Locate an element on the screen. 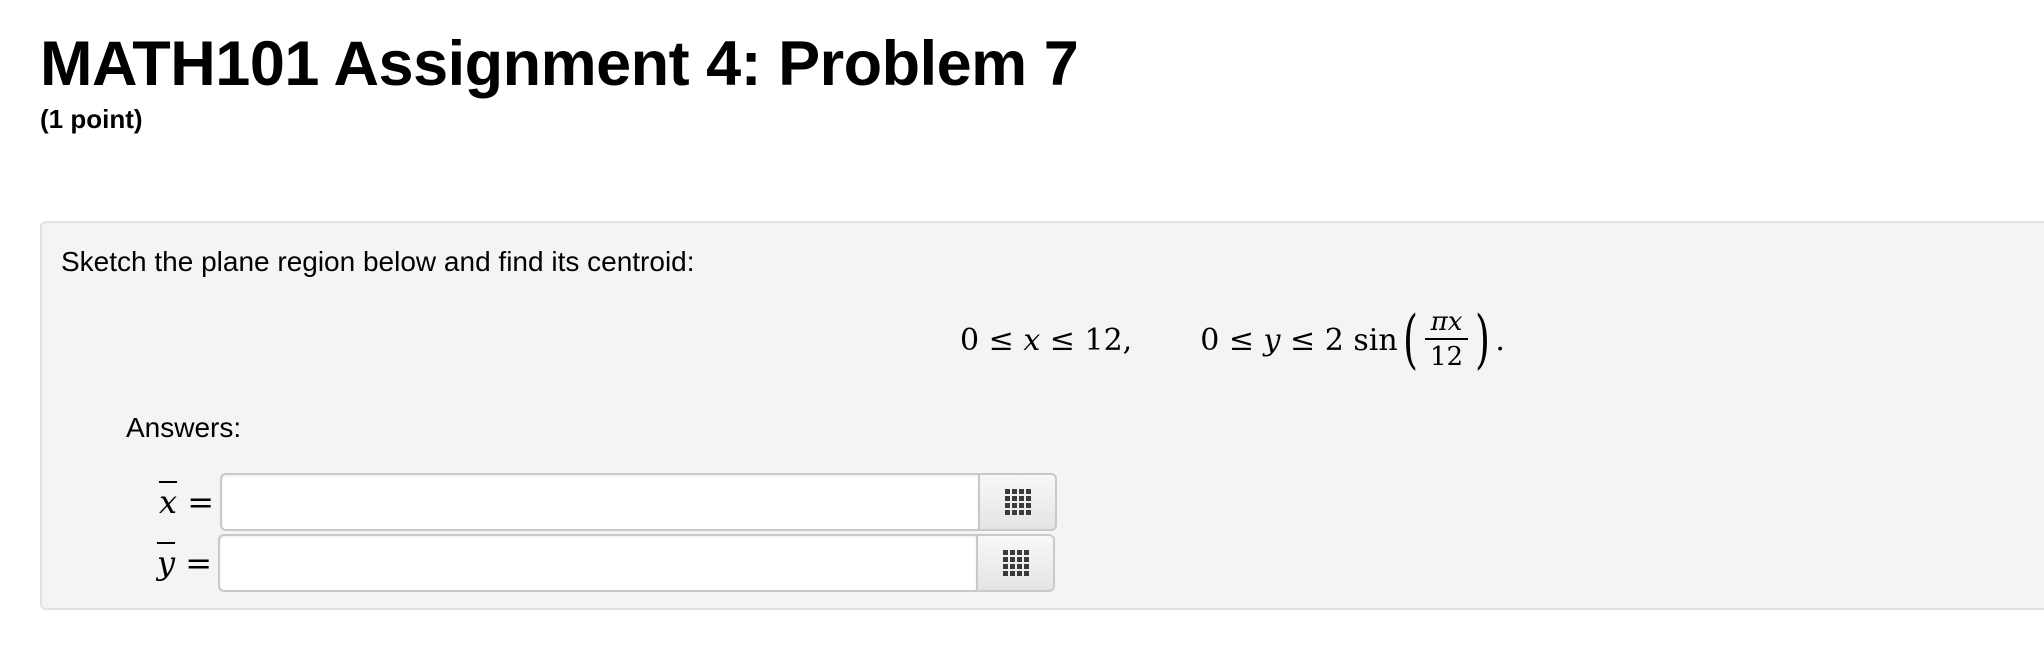  x-bar-field-group is located at coordinates (638, 502).